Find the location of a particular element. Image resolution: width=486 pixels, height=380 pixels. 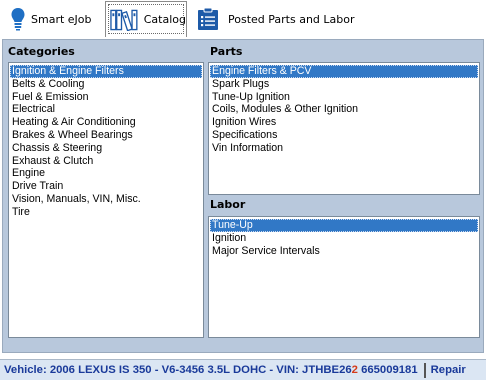

repair-mode-label: Repair is located at coordinates (448, 370).